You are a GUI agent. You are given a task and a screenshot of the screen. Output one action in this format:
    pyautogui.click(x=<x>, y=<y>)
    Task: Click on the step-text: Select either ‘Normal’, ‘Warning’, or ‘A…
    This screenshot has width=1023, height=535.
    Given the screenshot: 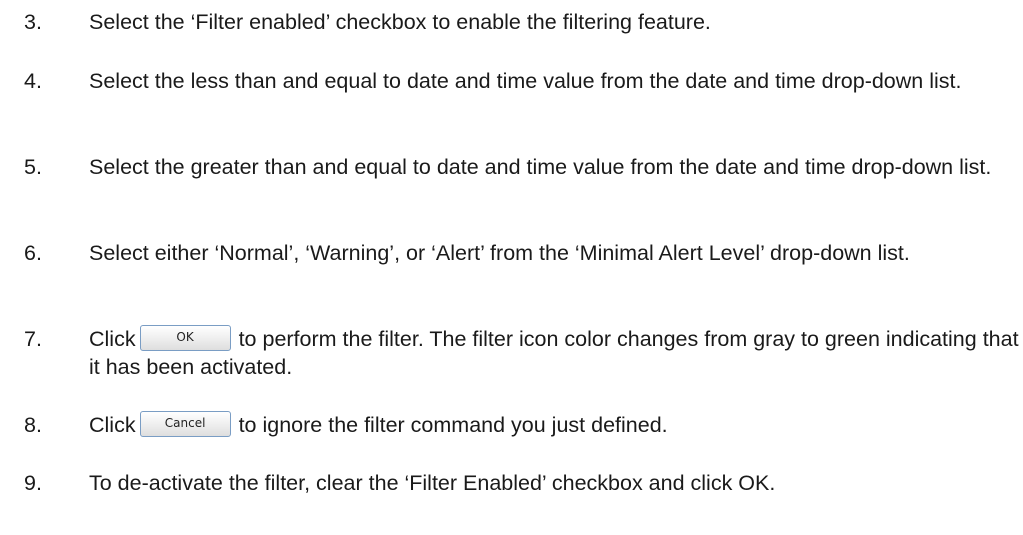 What is the action you would take?
    pyautogui.click(x=499, y=253)
    